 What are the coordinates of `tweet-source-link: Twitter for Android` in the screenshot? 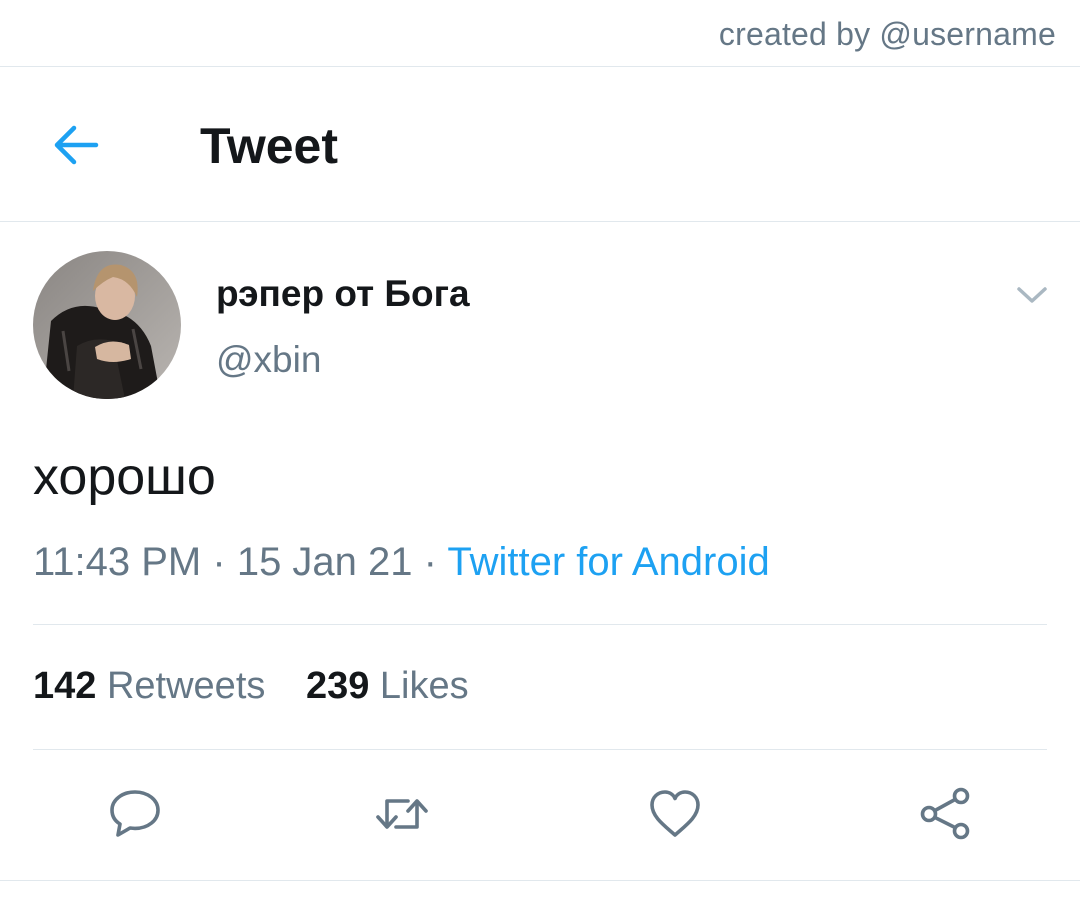 It's located at (608, 562).